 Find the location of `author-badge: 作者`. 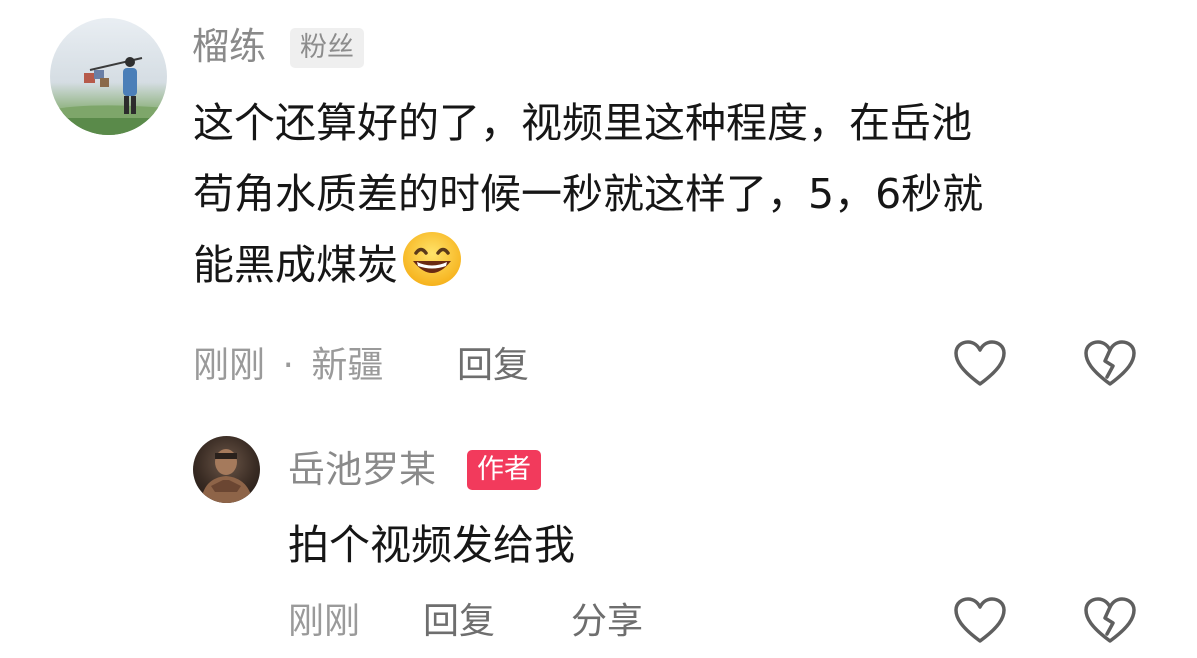

author-badge: 作者 is located at coordinates (504, 470).